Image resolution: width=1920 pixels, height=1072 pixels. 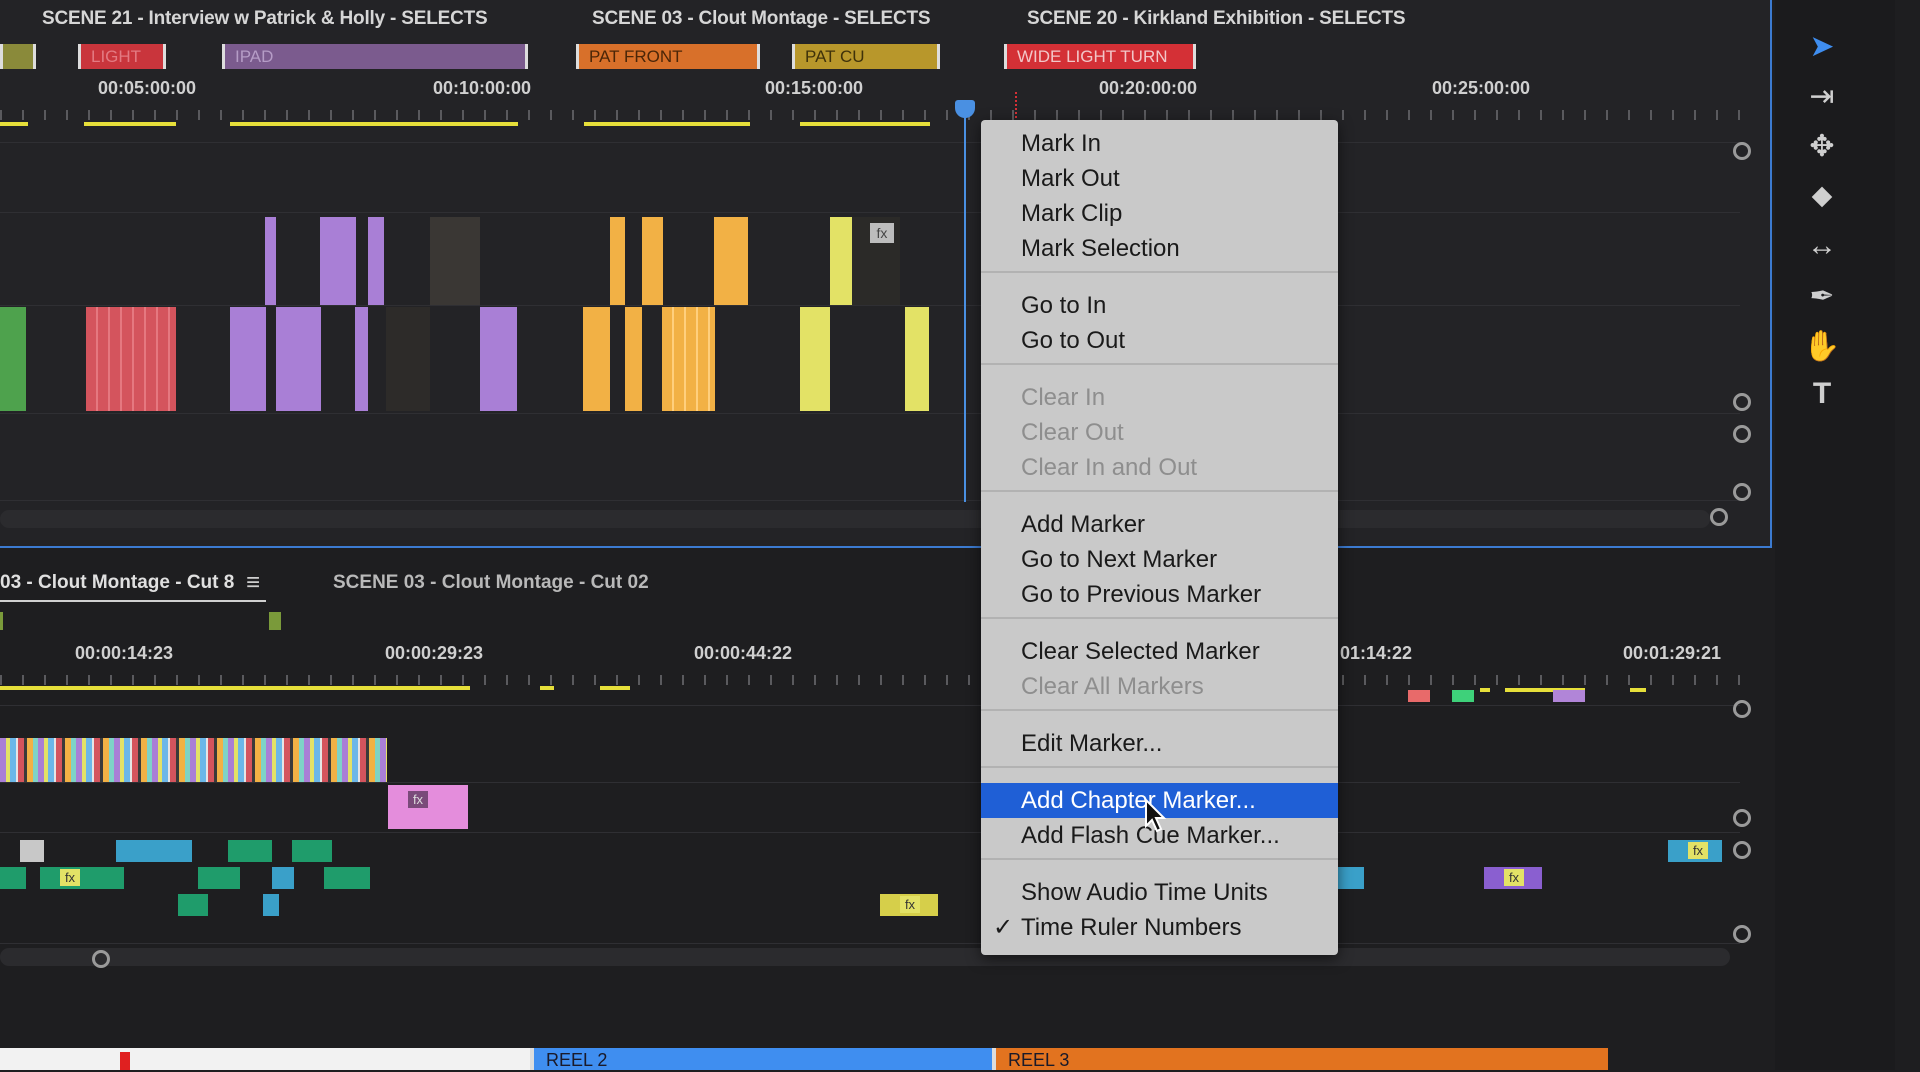 What do you see at coordinates (1822, 246) in the screenshot?
I see `slip-icon: ↔` at bounding box center [1822, 246].